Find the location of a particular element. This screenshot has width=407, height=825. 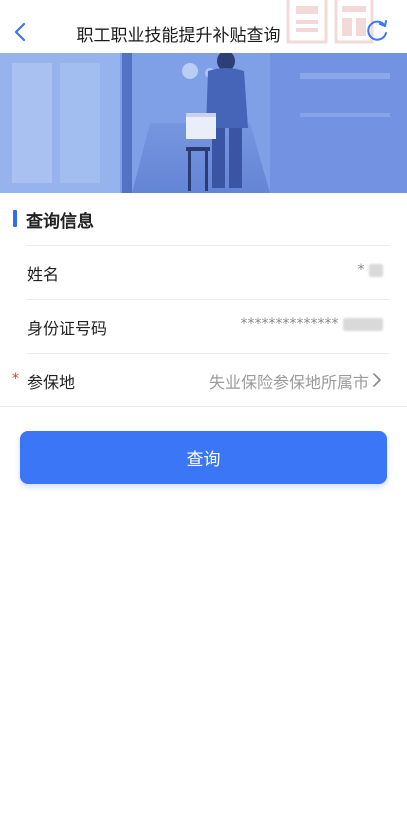

id-number-value: ************** is located at coordinates (312, 324).